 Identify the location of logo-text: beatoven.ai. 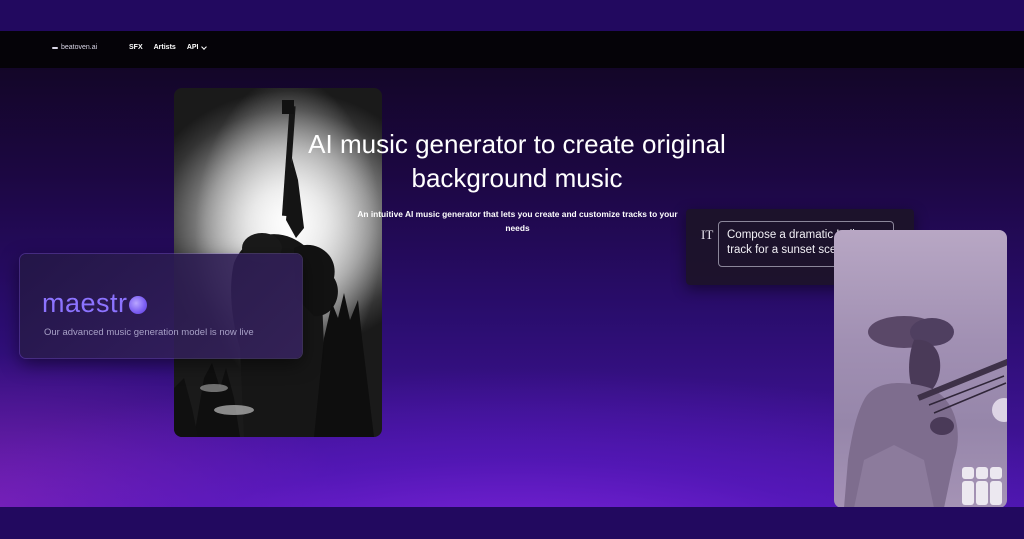
(79, 47).